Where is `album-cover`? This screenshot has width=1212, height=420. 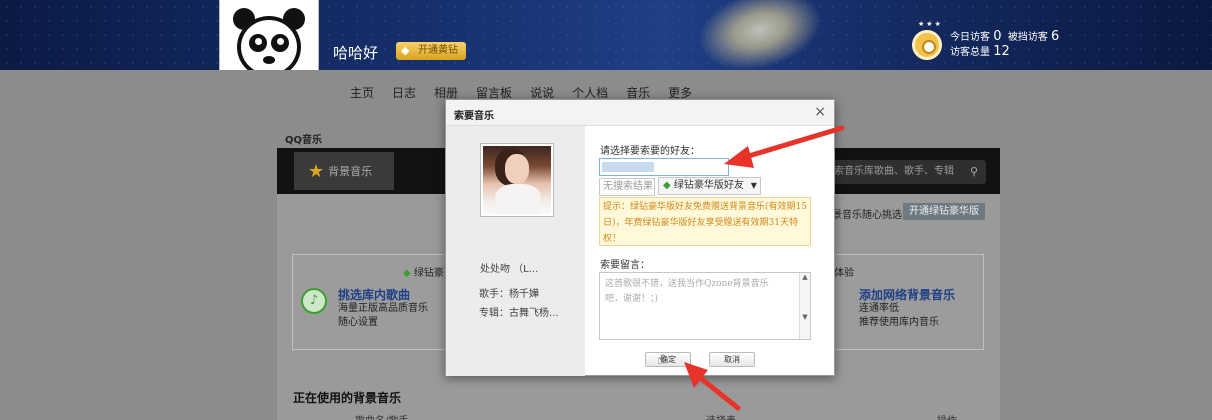
album-cover is located at coordinates (517, 180).